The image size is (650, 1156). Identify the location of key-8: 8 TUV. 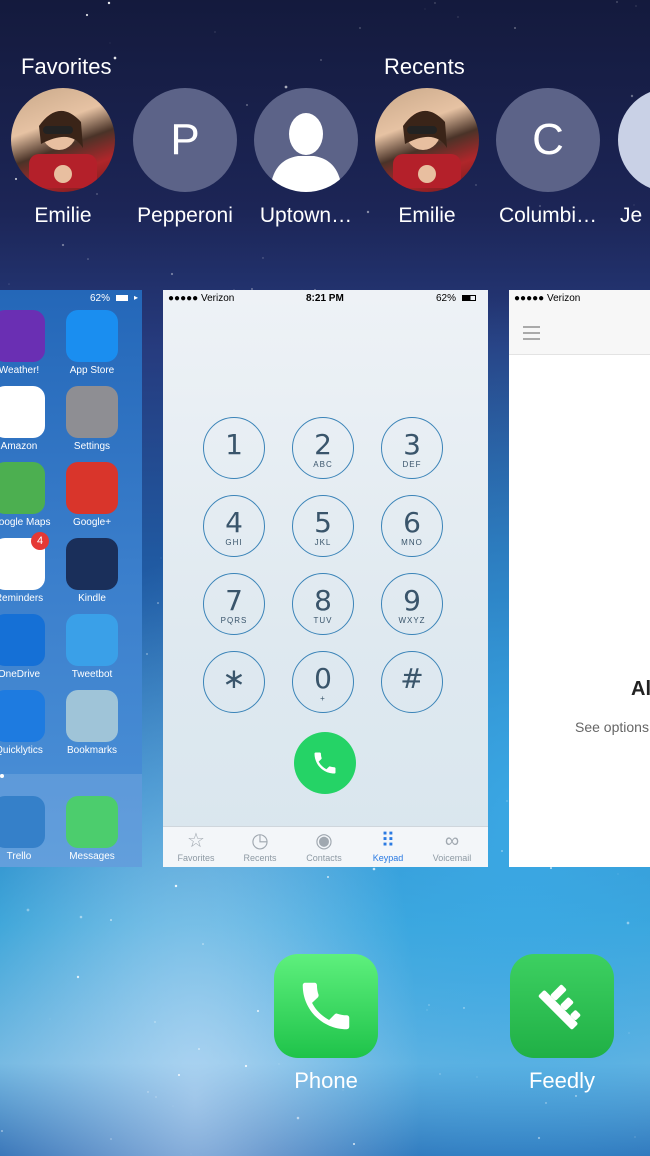
(323, 604).